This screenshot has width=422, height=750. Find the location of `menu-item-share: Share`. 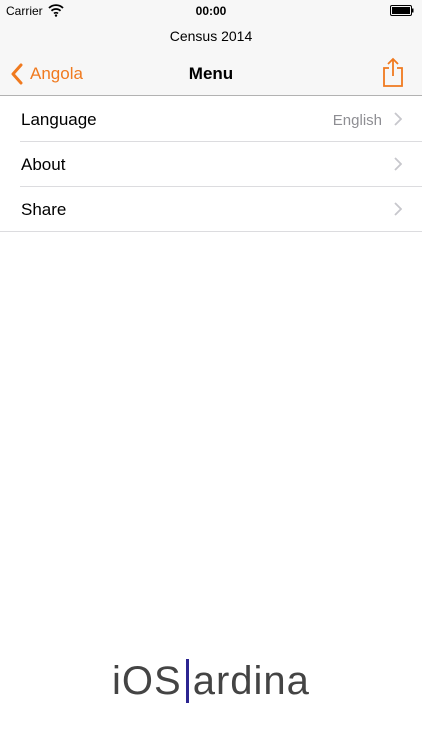

menu-item-share: Share is located at coordinates (211, 209).